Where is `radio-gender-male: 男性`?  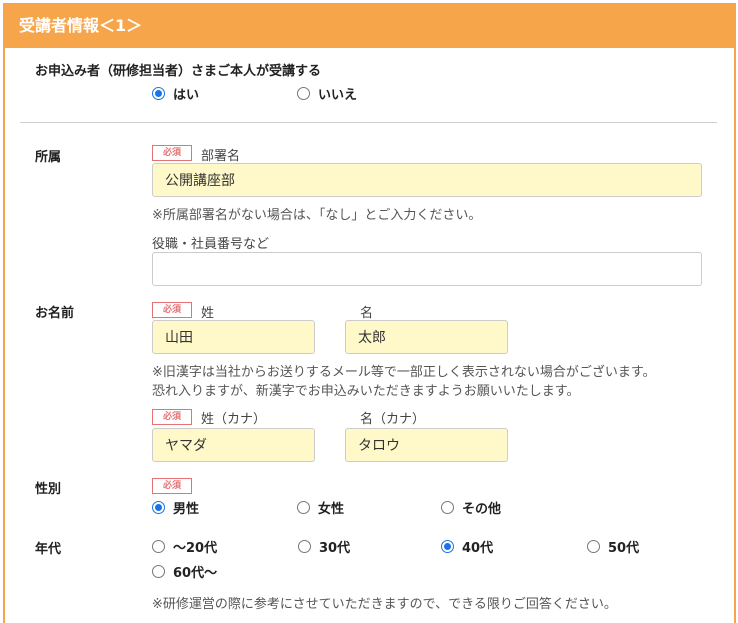 radio-gender-male: 男性 is located at coordinates (175, 507).